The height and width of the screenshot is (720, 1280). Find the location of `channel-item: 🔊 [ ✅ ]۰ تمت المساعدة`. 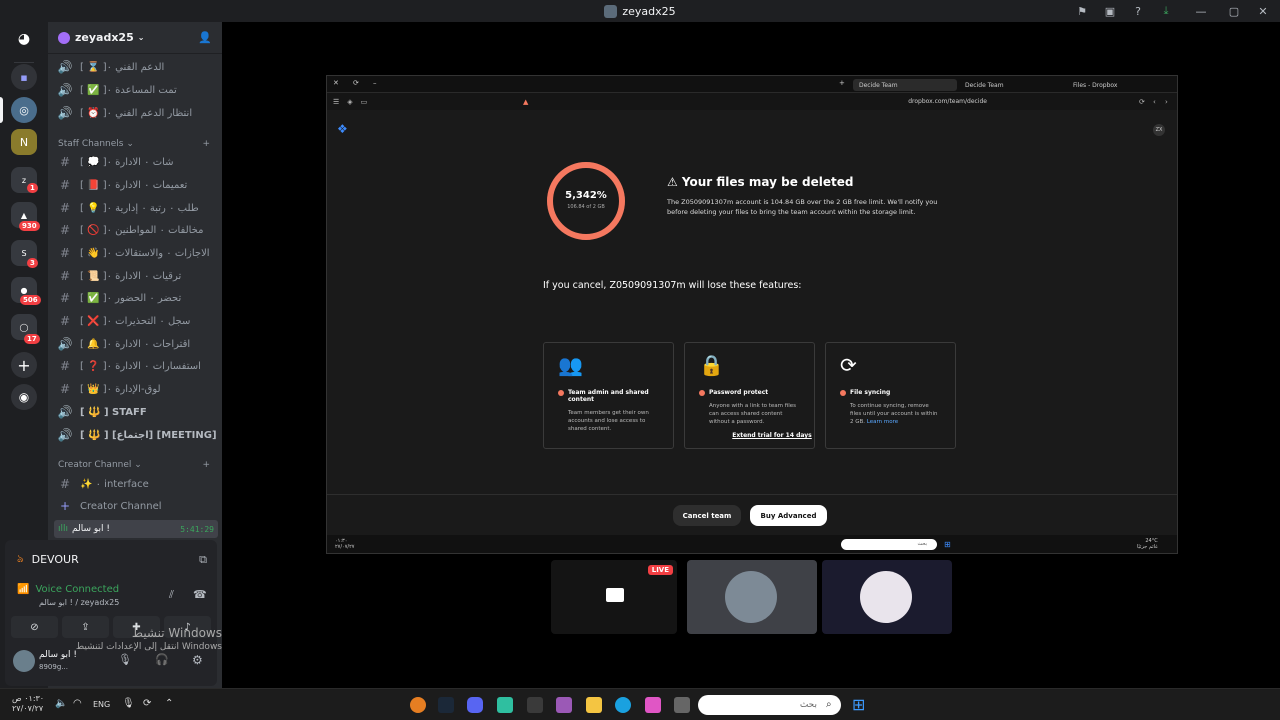

channel-item: 🔊 [ ✅ ]۰ تمت المساعدة is located at coordinates (137, 90).